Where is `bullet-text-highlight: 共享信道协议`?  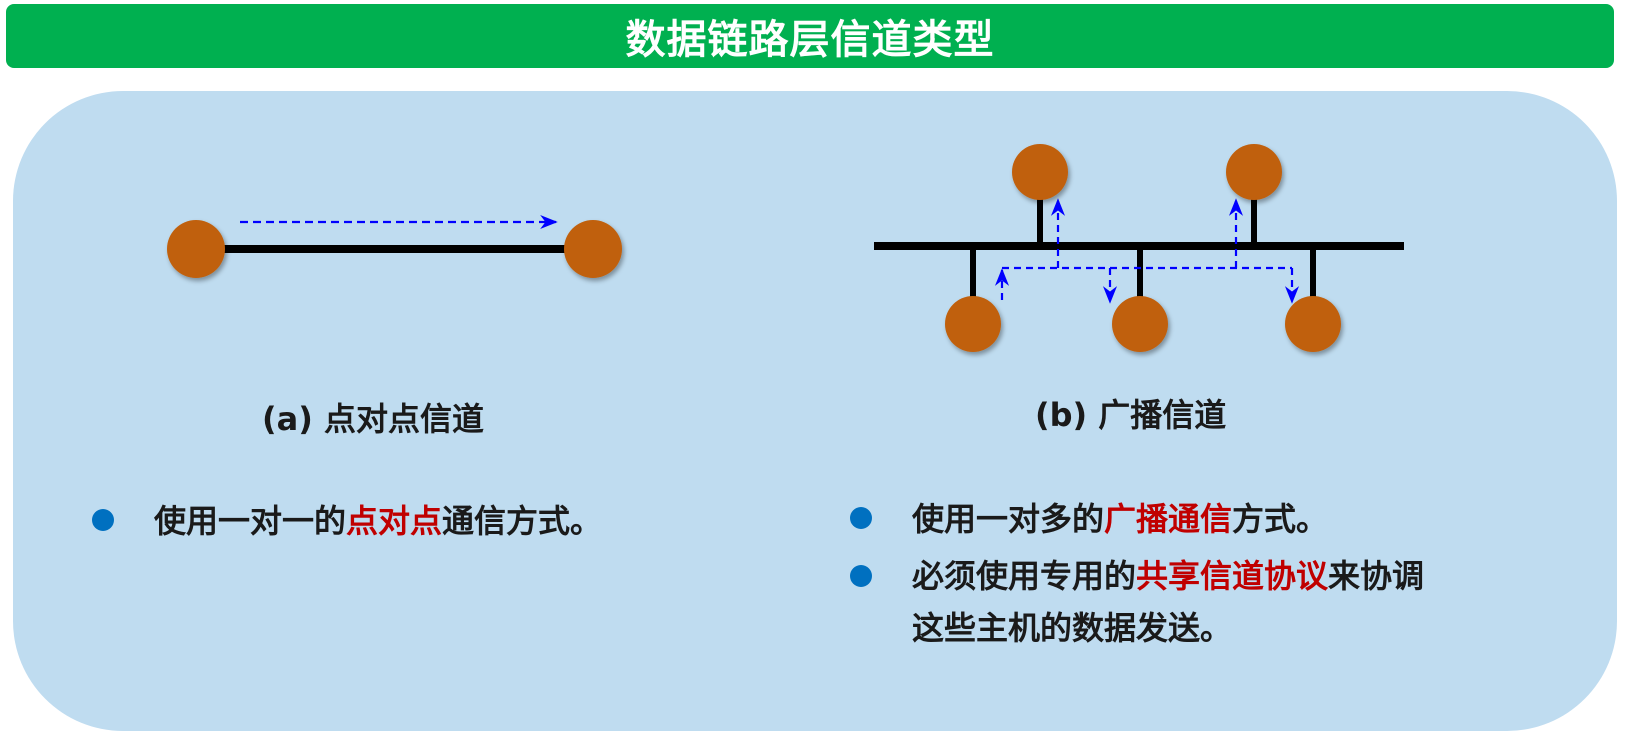
bullet-text-highlight: 共享信道协议 is located at coordinates (1232, 576).